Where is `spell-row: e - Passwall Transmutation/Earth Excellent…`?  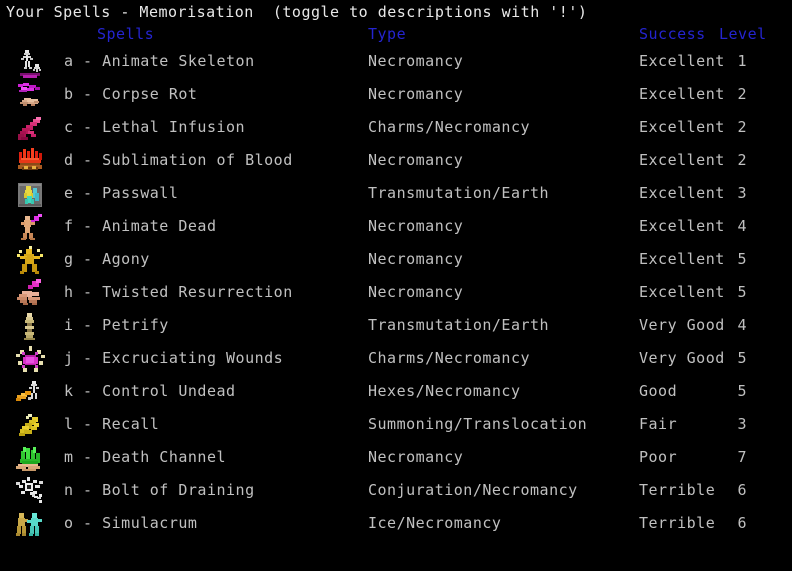
spell-row: e - Passwall Transmutation/Earth Excellent… is located at coordinates (396, 194).